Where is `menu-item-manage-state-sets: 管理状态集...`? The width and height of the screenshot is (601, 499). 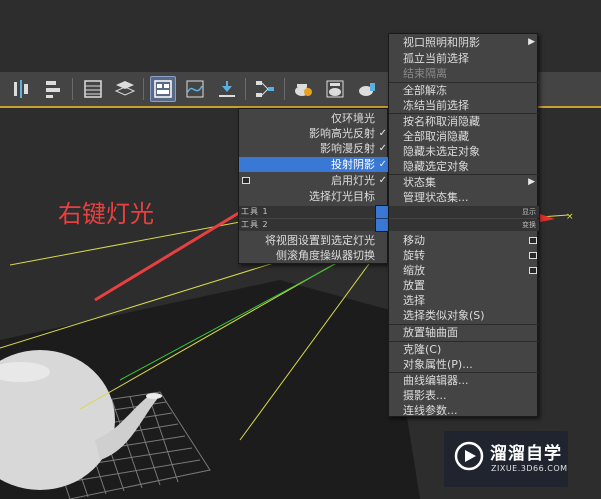 menu-item-manage-state-sets: 管理状态集... is located at coordinates (464, 197).